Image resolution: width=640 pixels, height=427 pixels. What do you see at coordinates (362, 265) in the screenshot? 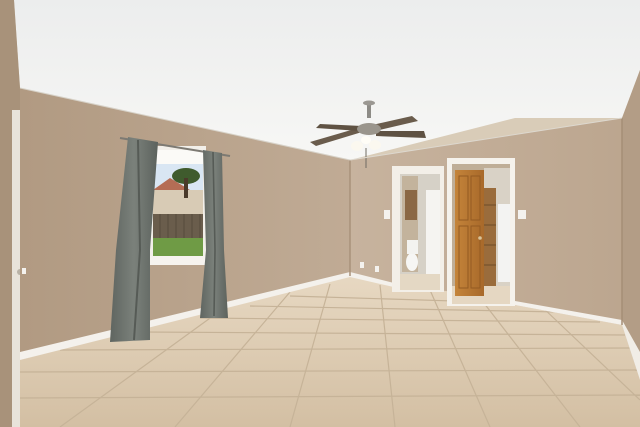
I see `outlet` at bounding box center [362, 265].